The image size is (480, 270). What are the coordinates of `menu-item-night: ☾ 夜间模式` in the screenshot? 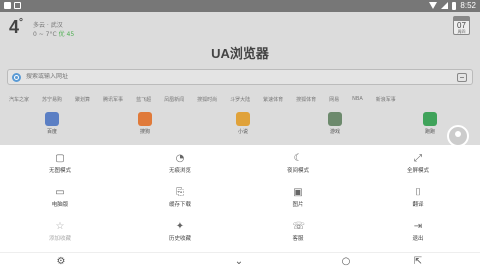 It's located at (298, 163).